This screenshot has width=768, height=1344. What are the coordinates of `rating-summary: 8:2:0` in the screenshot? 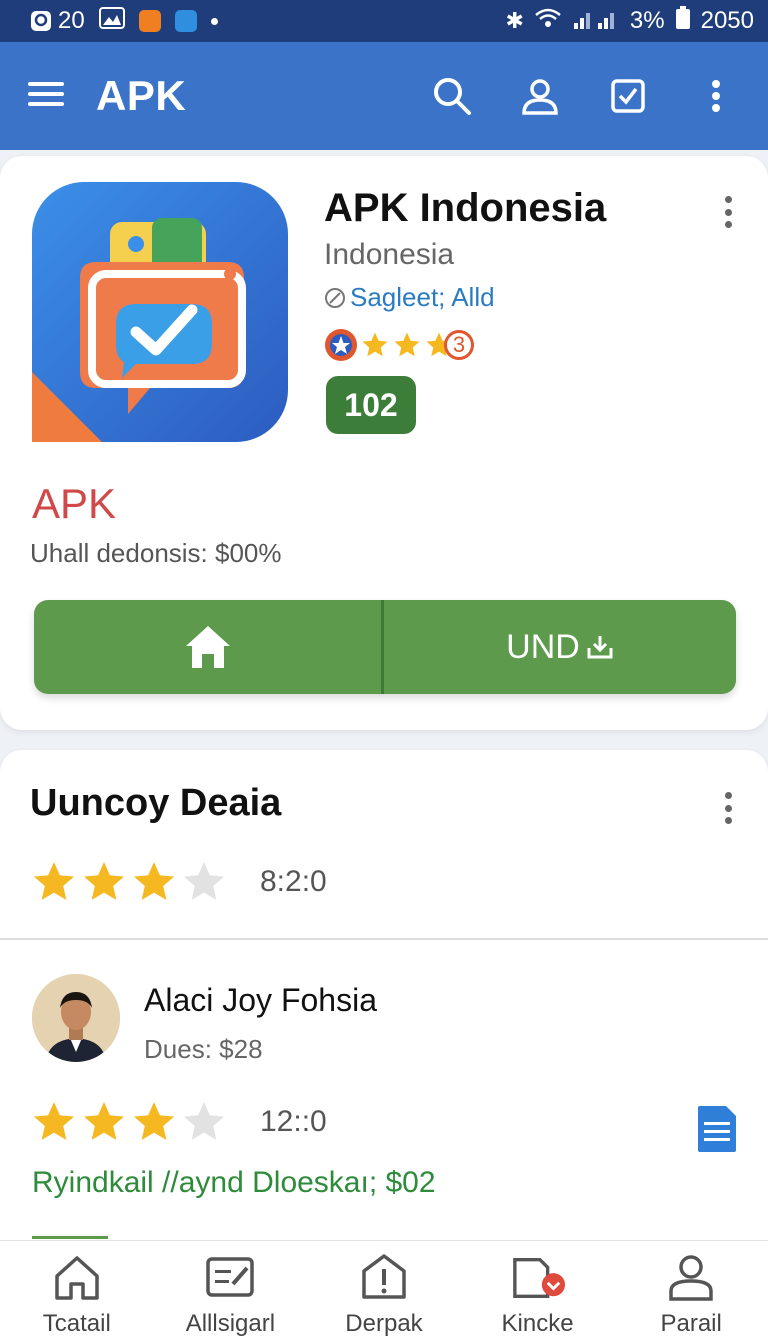 It's located at (178, 882).